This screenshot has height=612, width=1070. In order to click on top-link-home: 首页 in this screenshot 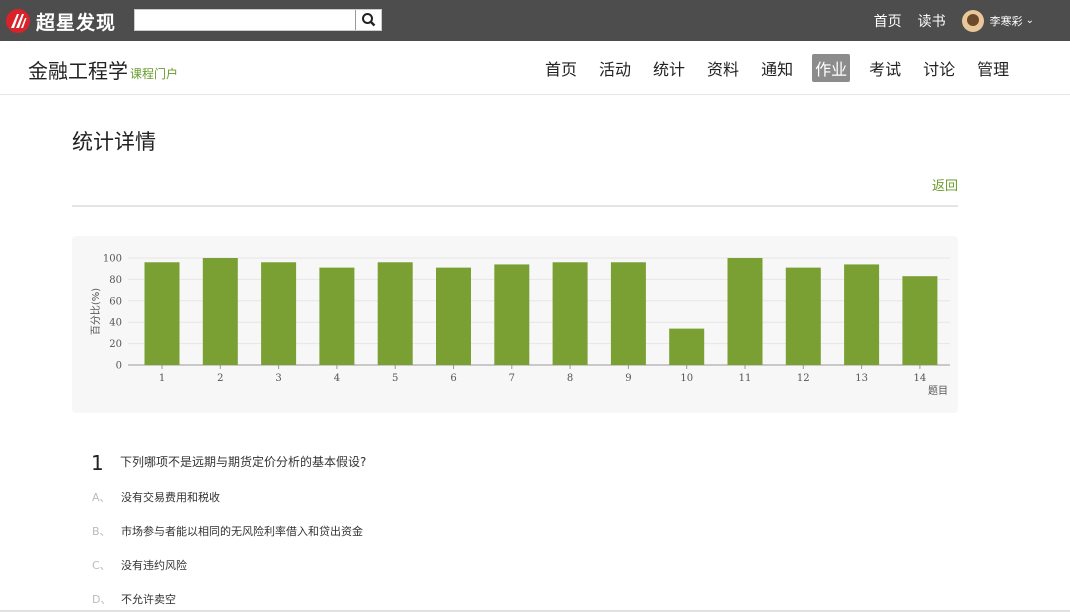, I will do `click(888, 21)`.